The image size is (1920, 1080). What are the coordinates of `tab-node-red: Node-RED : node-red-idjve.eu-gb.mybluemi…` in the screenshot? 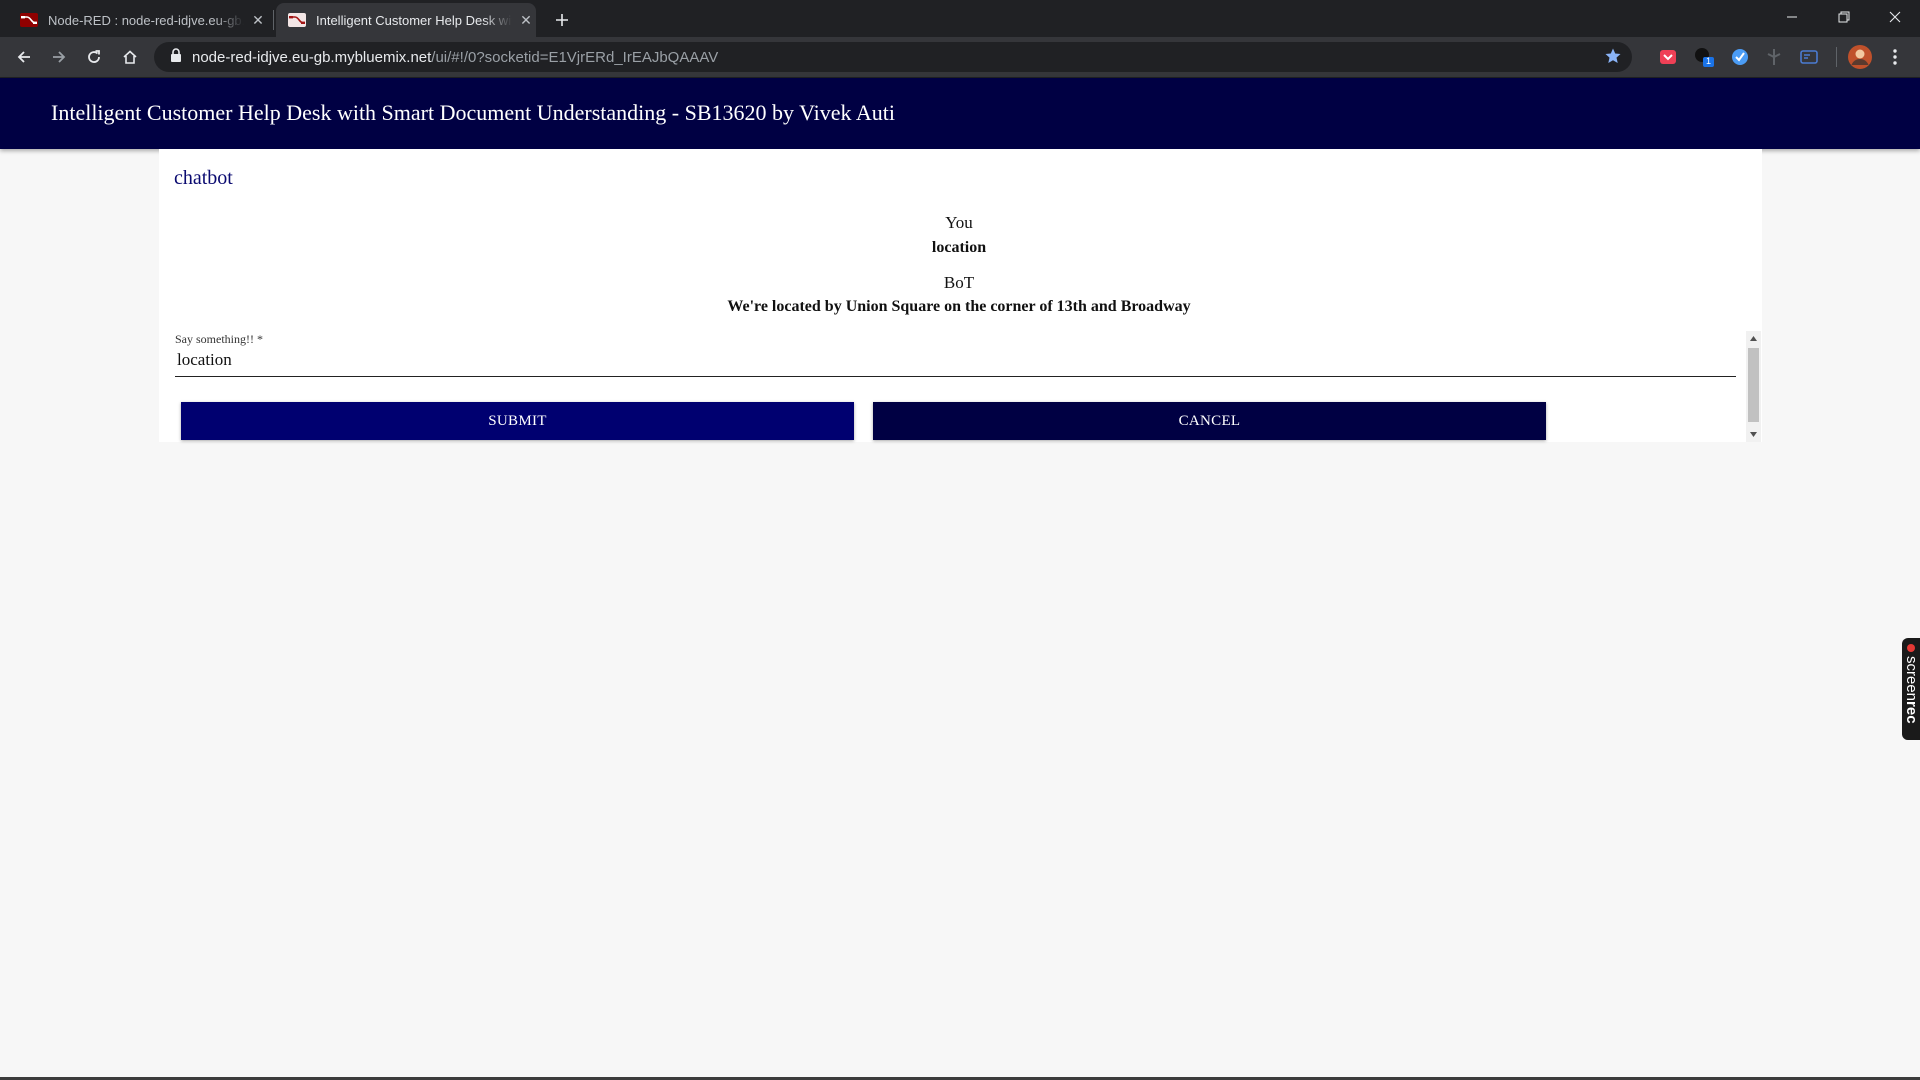 It's located at (135, 20).